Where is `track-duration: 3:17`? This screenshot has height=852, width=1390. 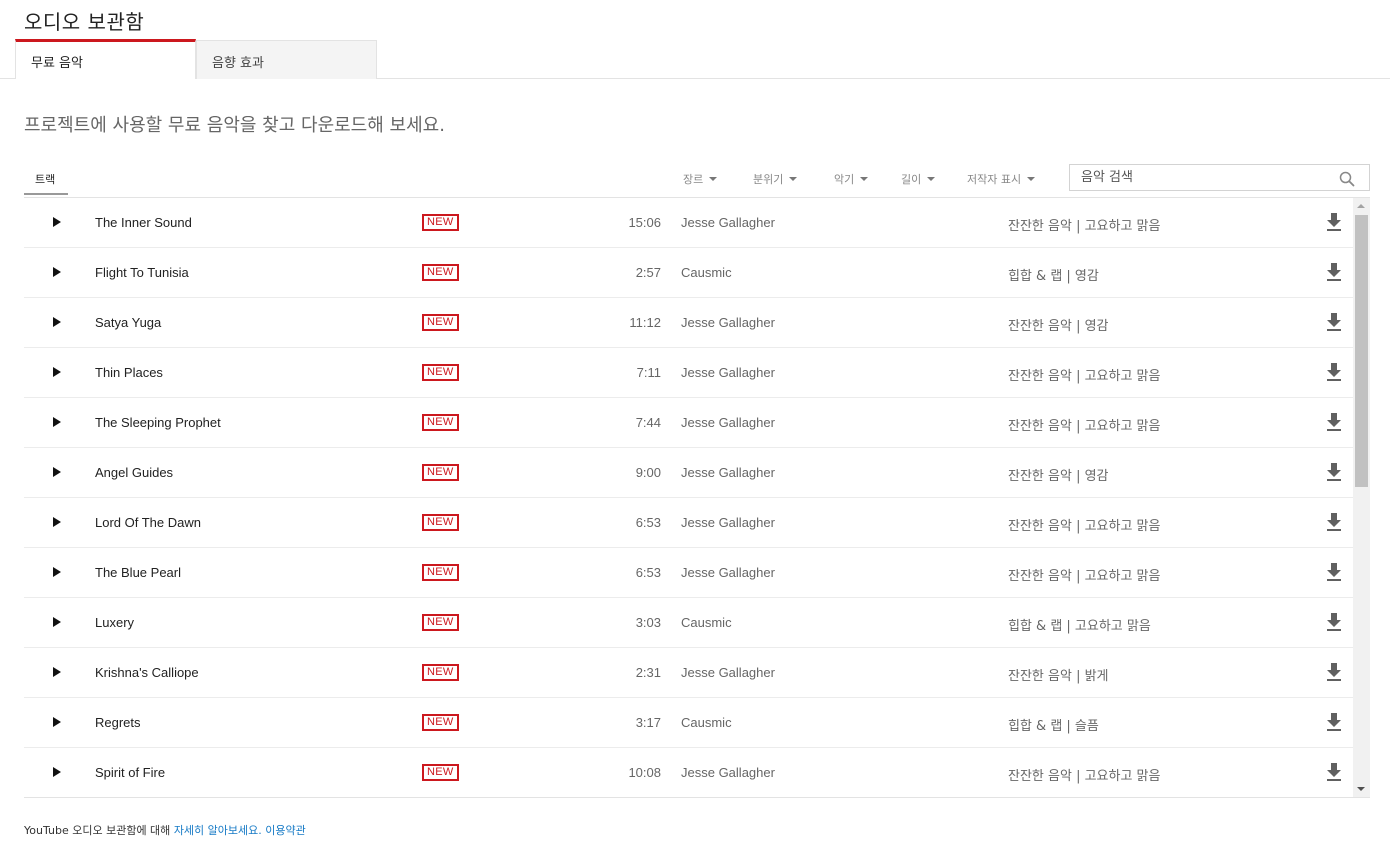 track-duration: 3:17 is located at coordinates (648, 722).